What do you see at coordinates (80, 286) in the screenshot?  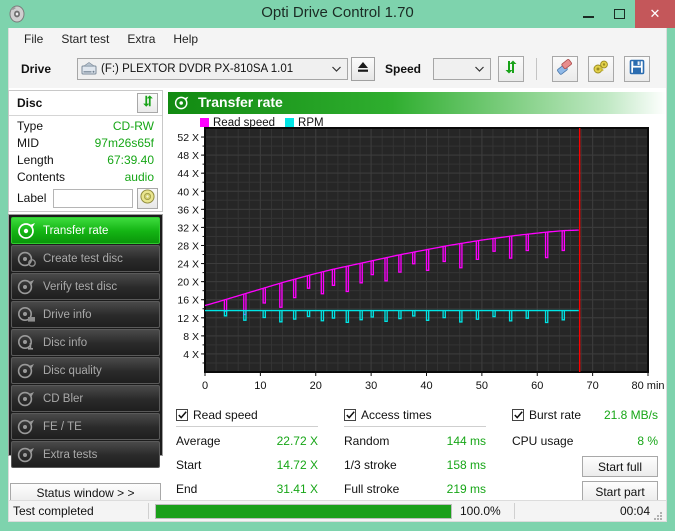 I see `sidebar-item-label: Verify test disc` at bounding box center [80, 286].